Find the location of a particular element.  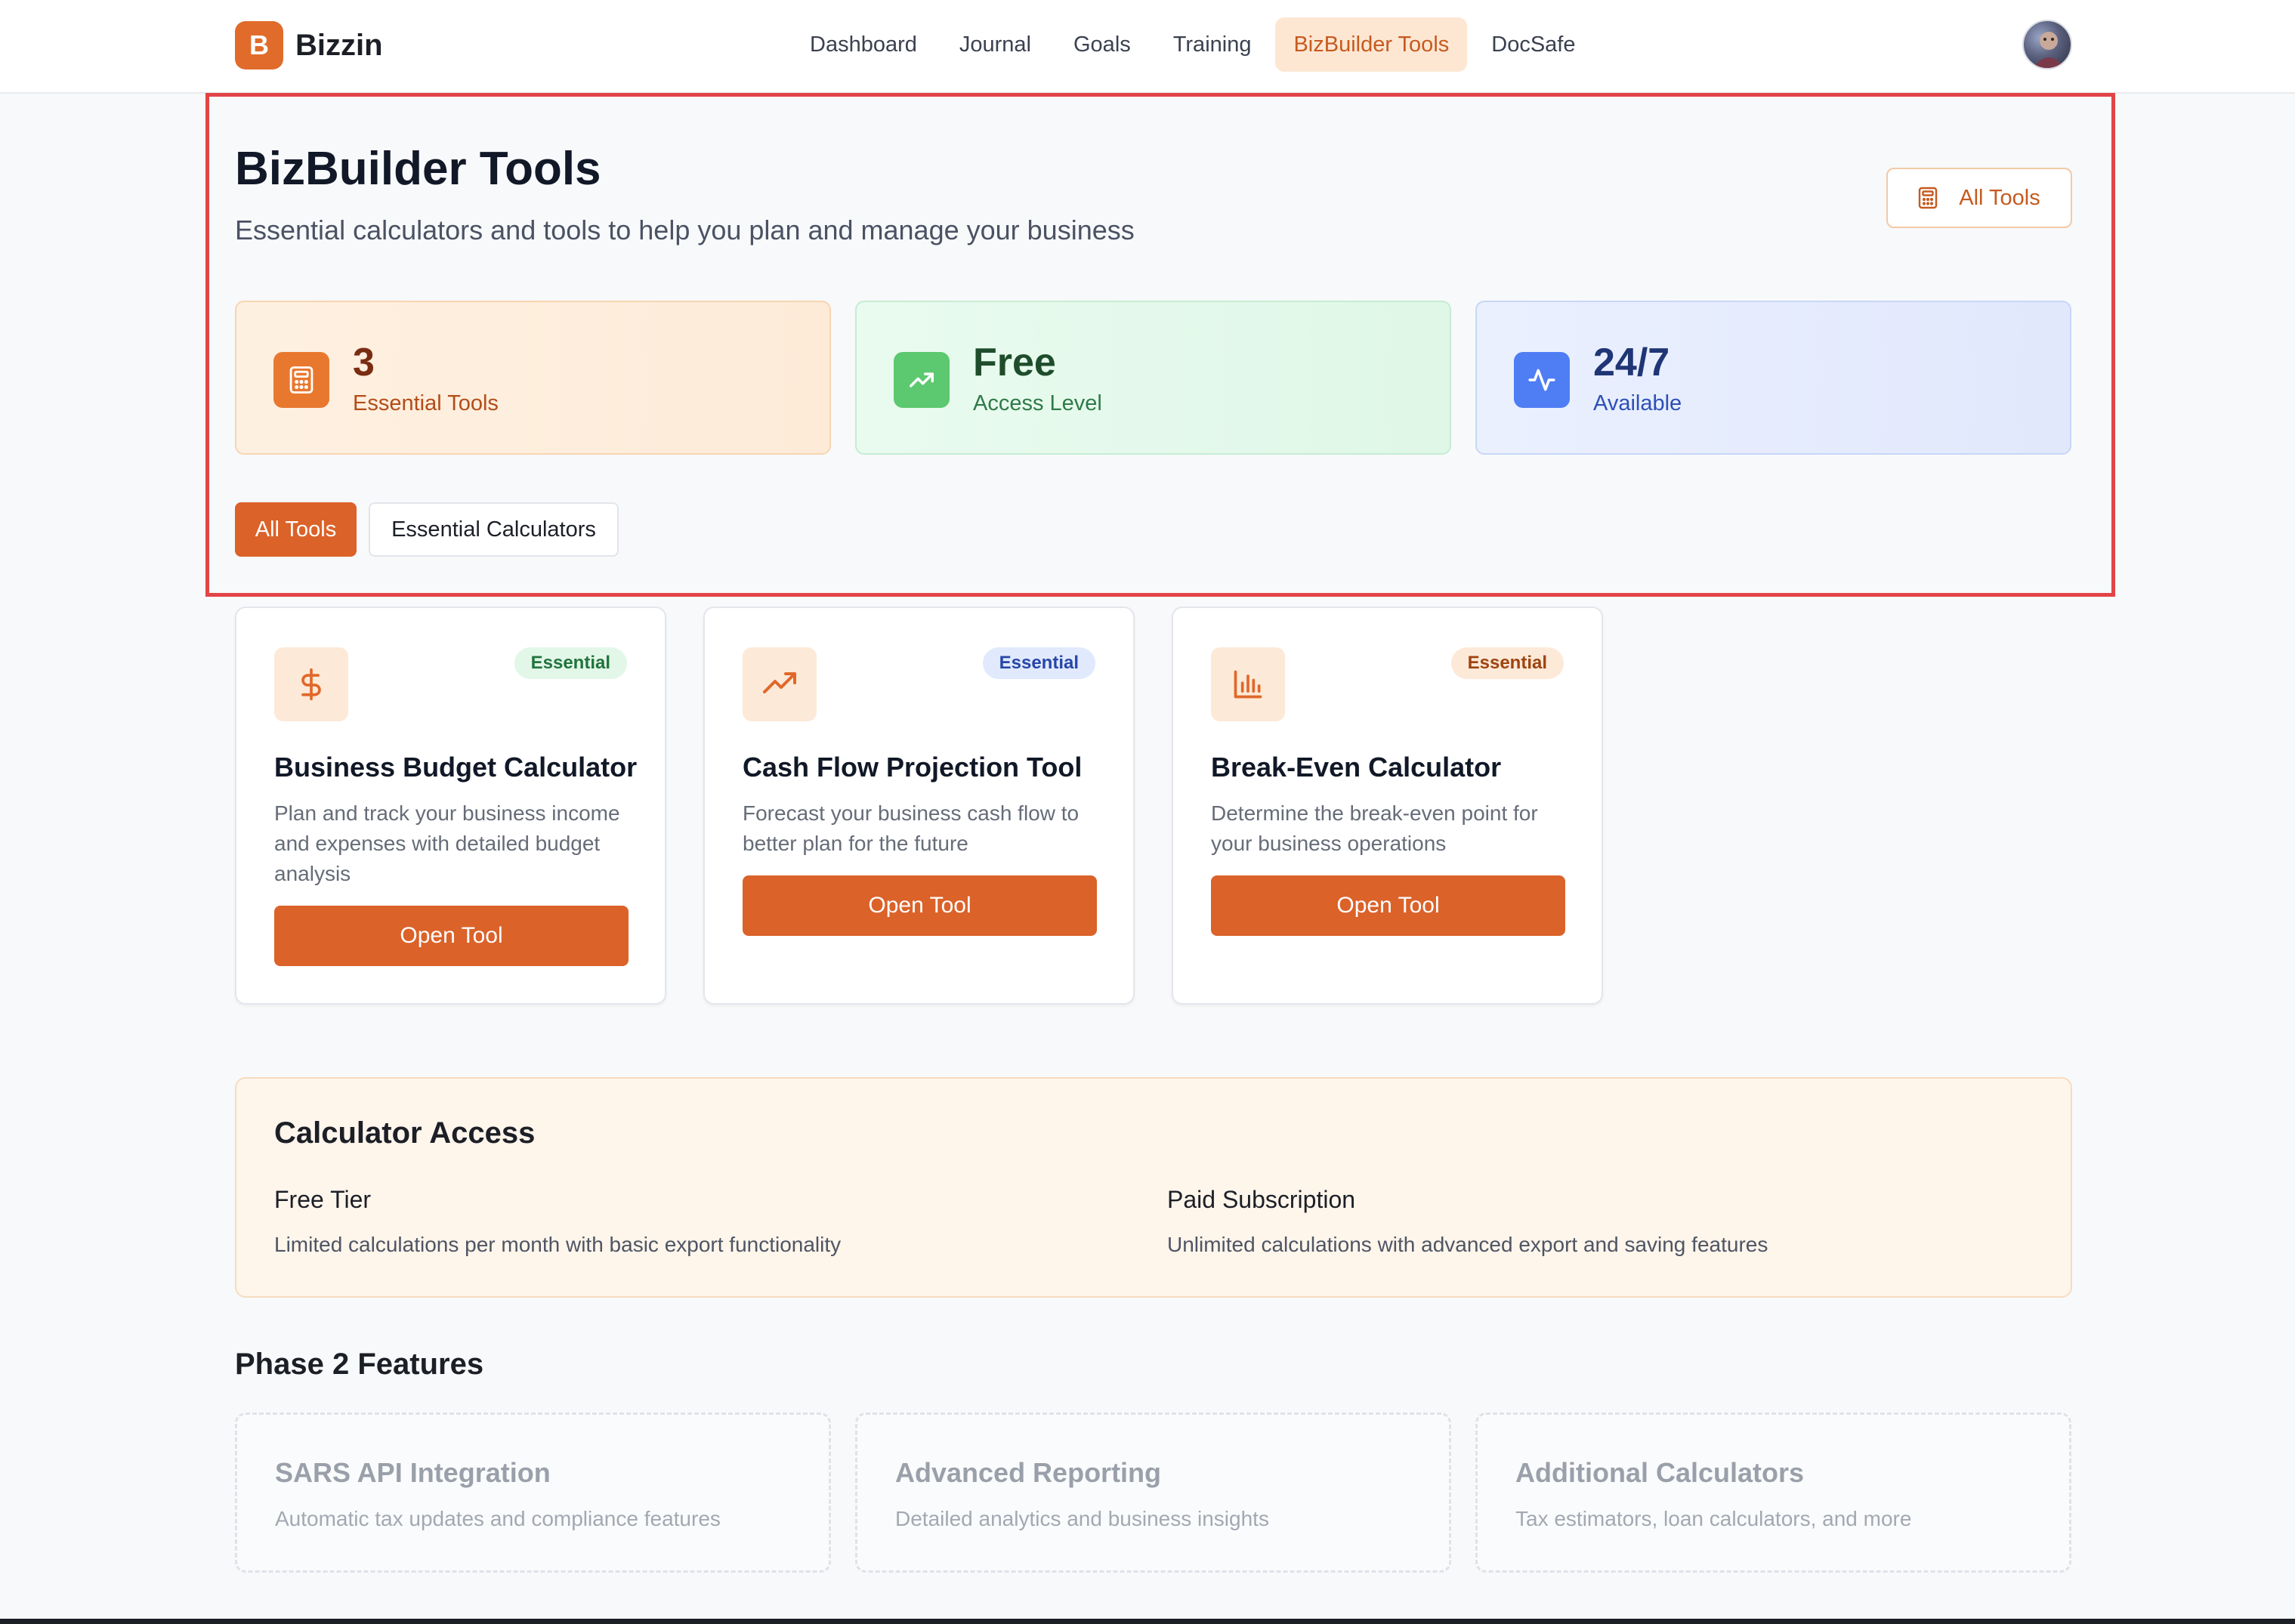

stat-card-availability: 24/7 Available is located at coordinates (1773, 378).